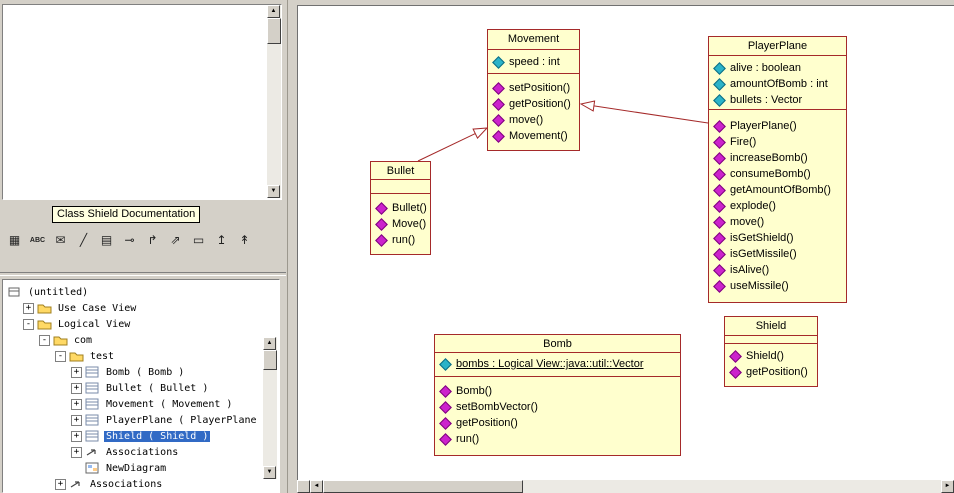 This screenshot has width=954, height=493. I want to click on class-method: isGetMissile(), so click(777, 254).